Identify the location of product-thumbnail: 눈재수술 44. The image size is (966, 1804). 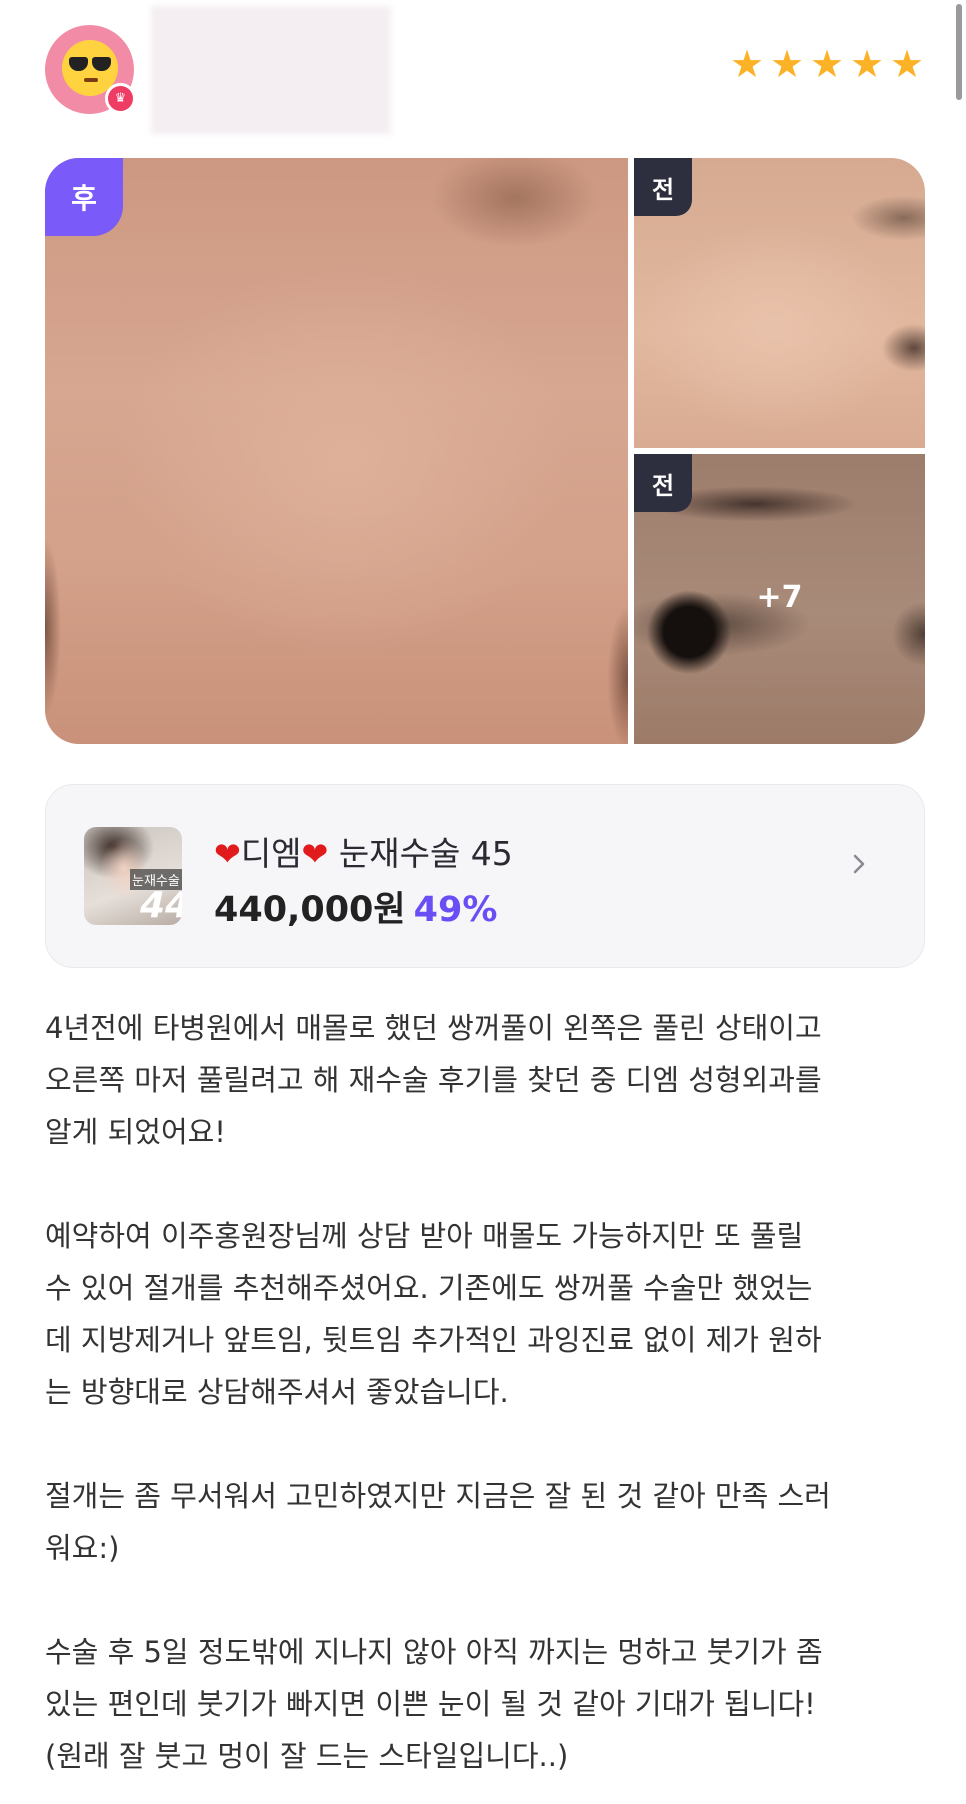
(133, 876).